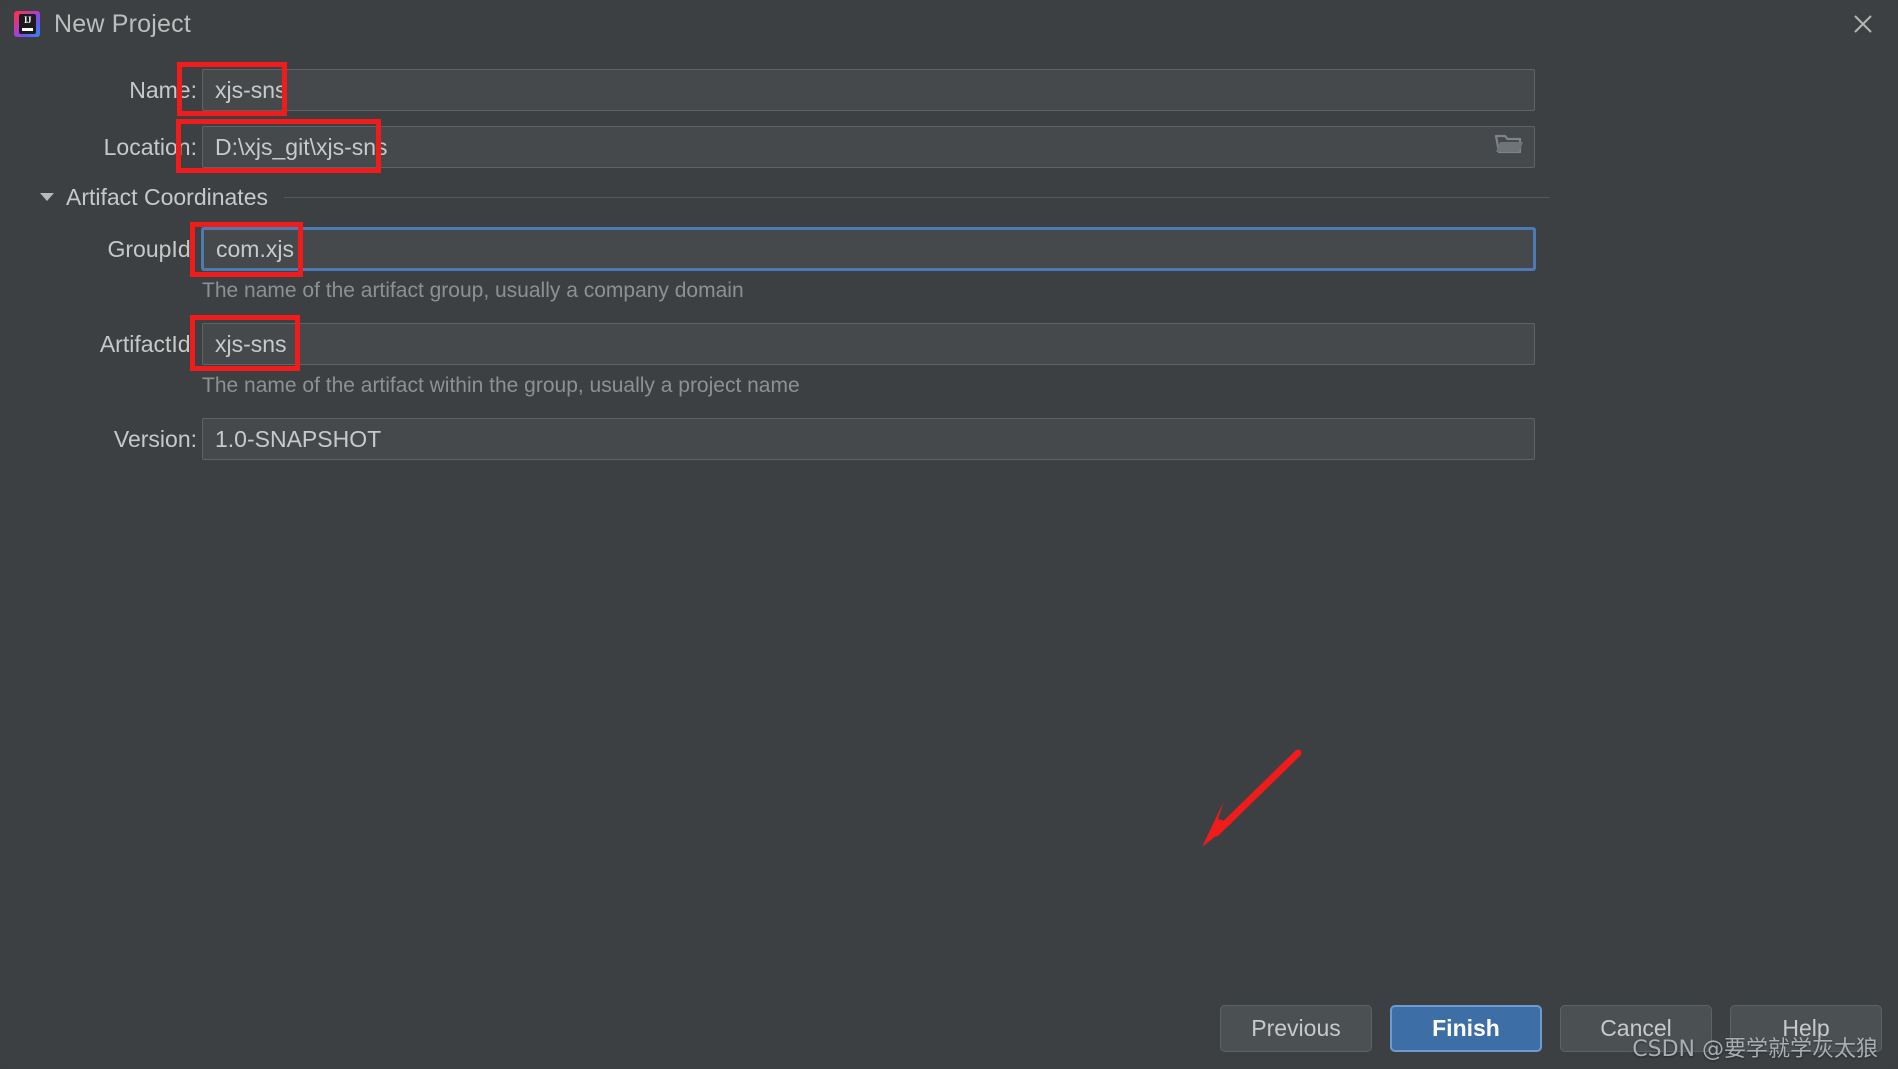  I want to click on location-input: D:\xjs_git\xjs-sns, so click(868, 147).